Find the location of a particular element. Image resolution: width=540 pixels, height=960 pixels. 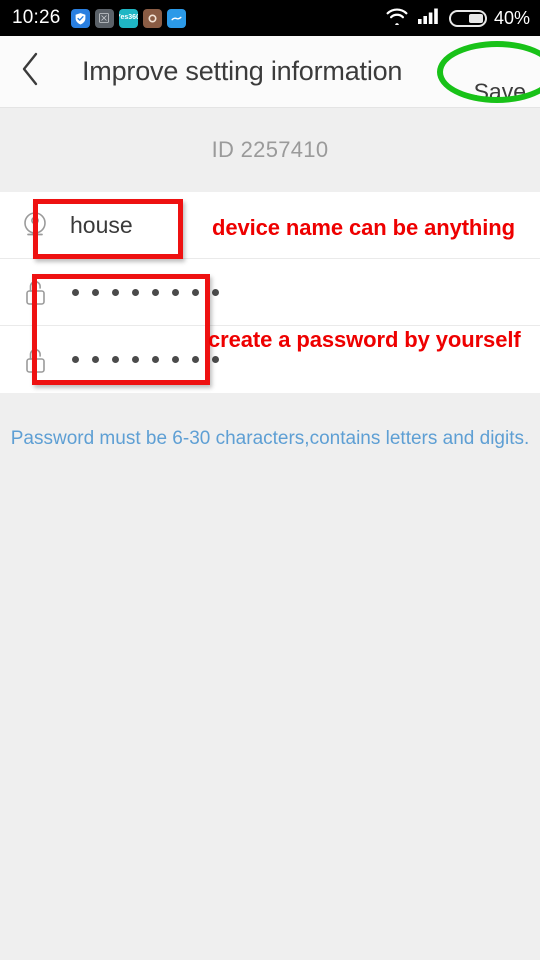

status-bar-notification-icons: Yes360 is located at coordinates (128, 18).